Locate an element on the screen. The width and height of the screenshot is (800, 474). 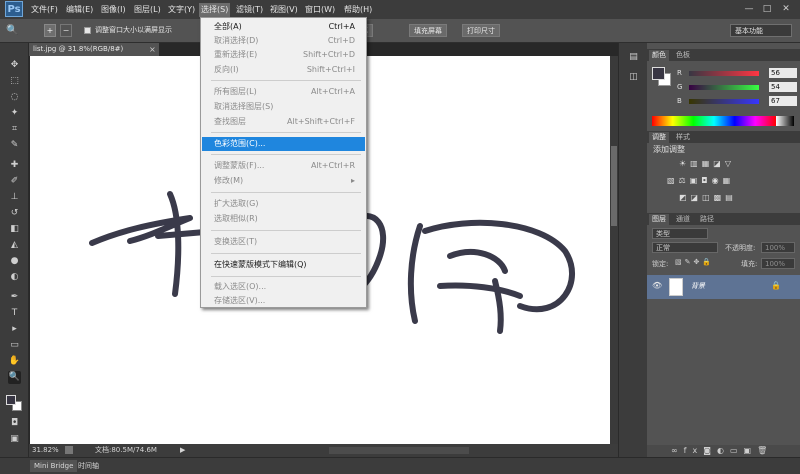
document-tab: list.jpg @ 31.8%(RGB/8#) is located at coordinates (94, 49).